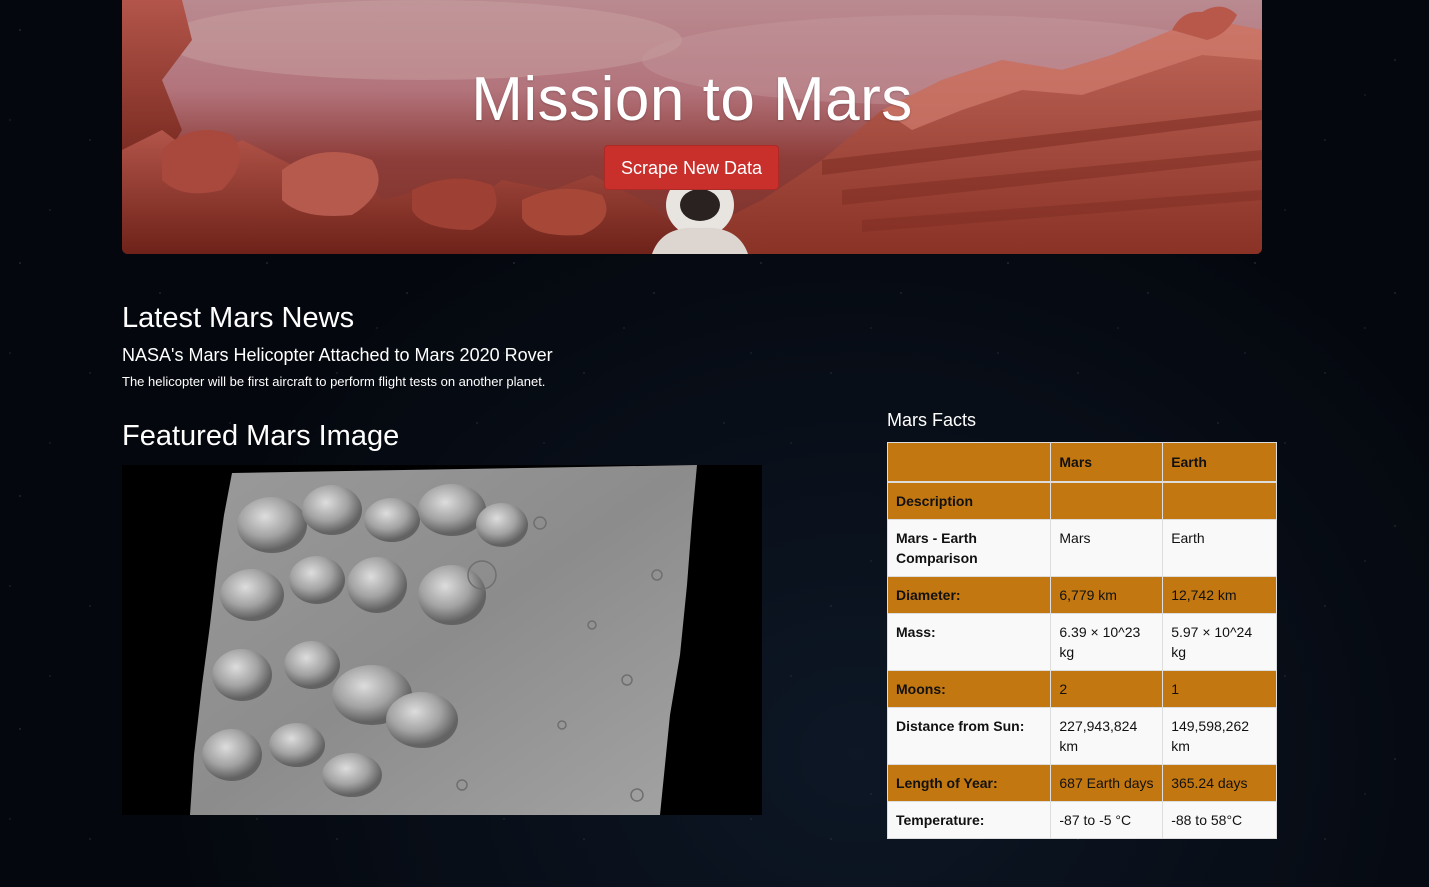  Describe the element at coordinates (932, 420) in the screenshot. I see `mars-facts-heading: Mars Facts` at that location.